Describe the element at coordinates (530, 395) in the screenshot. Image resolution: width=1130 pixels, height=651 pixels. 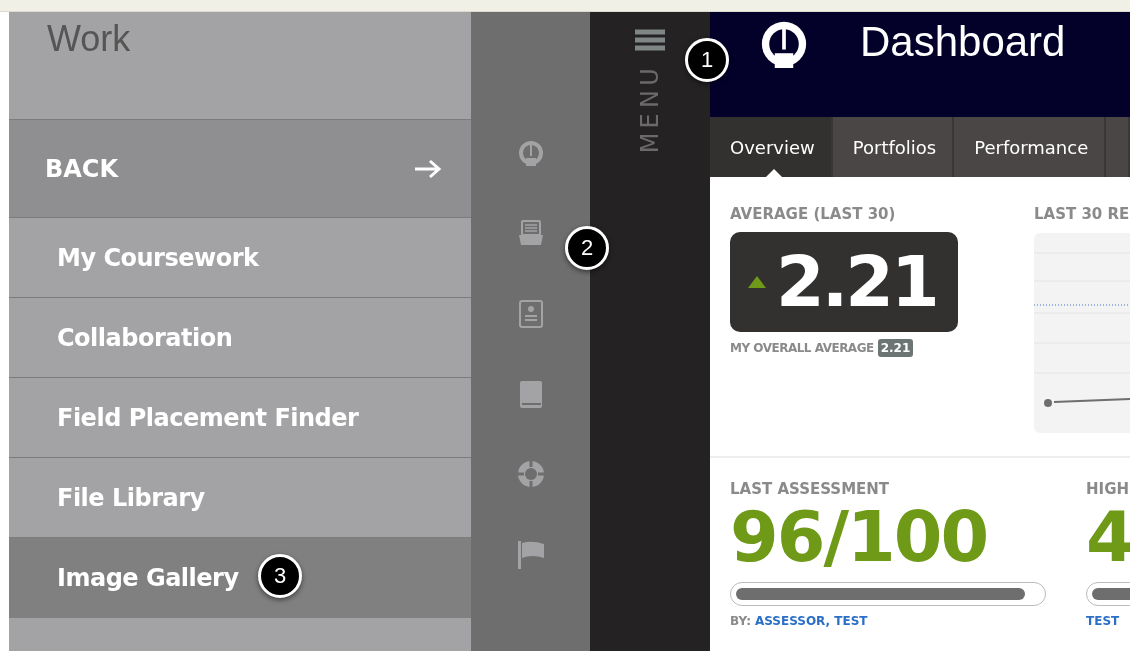
I see `book-icon` at that location.